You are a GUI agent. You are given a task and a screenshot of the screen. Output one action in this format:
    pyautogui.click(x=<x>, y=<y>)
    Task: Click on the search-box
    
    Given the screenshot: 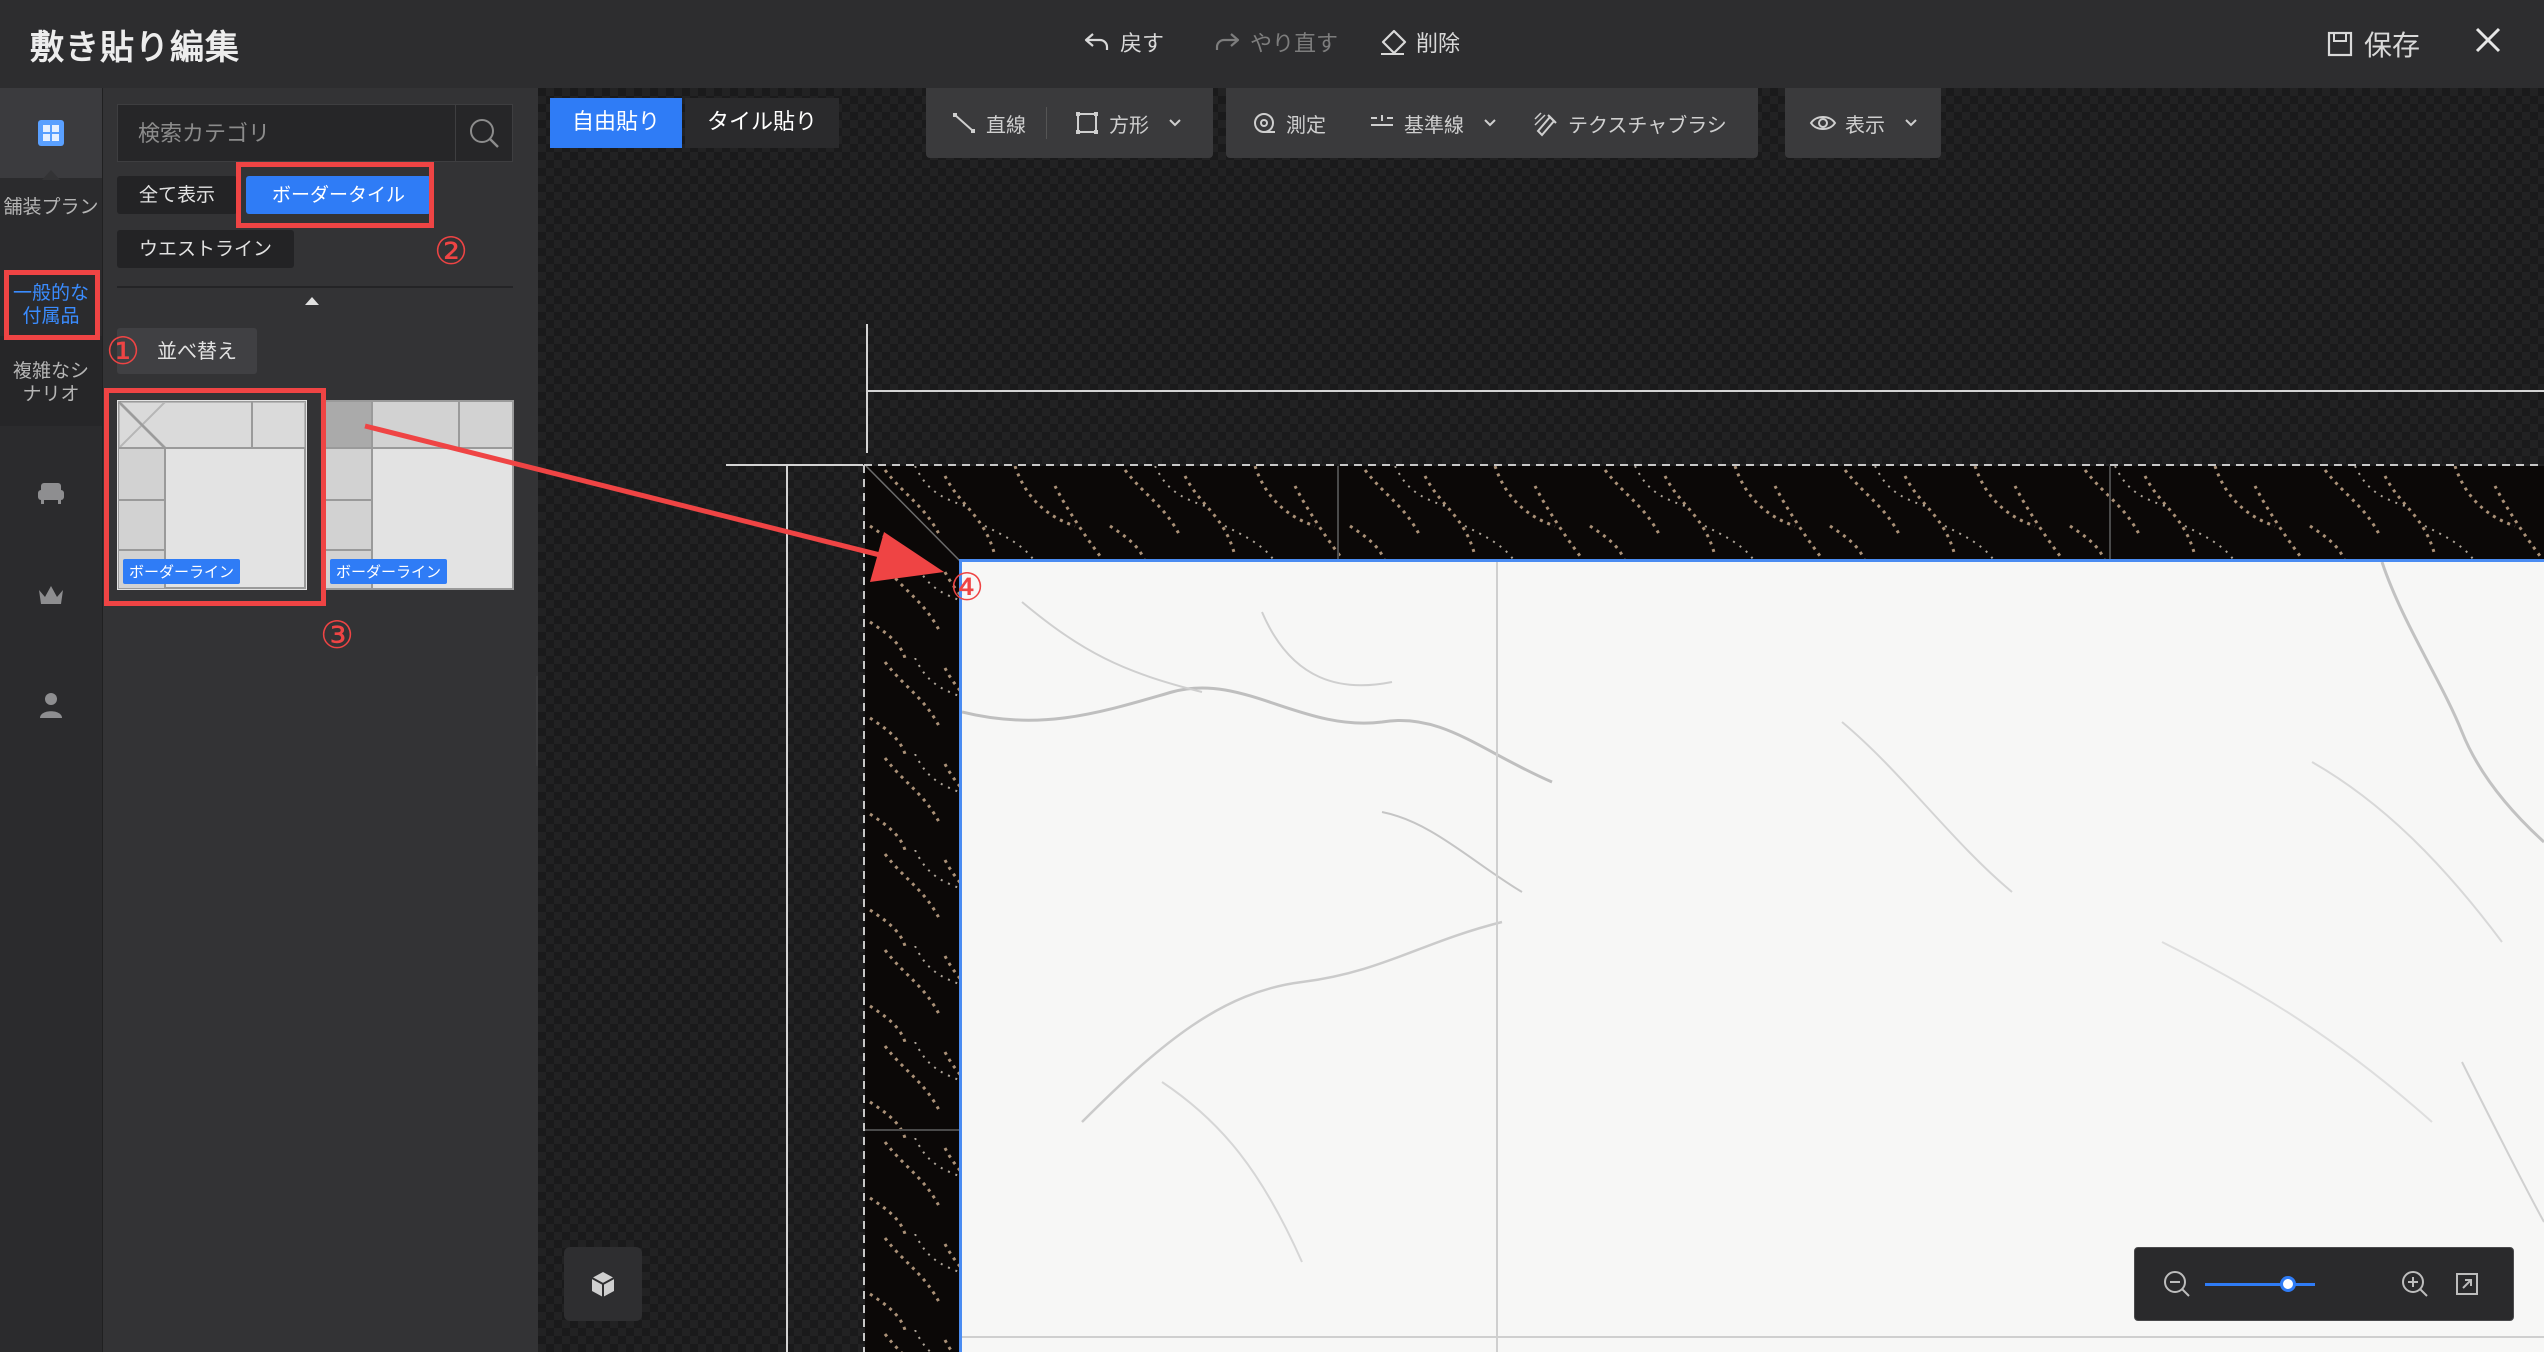 What is the action you would take?
    pyautogui.click(x=315, y=133)
    